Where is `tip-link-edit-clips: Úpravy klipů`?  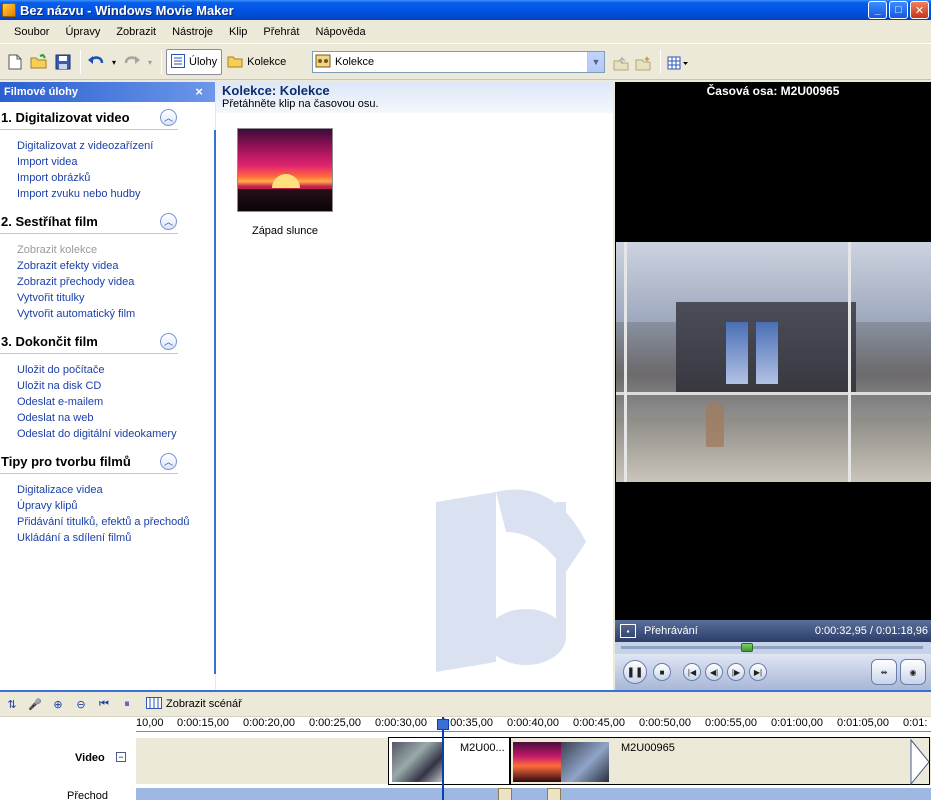
tip-link-edit-clips: Úpravy klipů is located at coordinates (116, 506).